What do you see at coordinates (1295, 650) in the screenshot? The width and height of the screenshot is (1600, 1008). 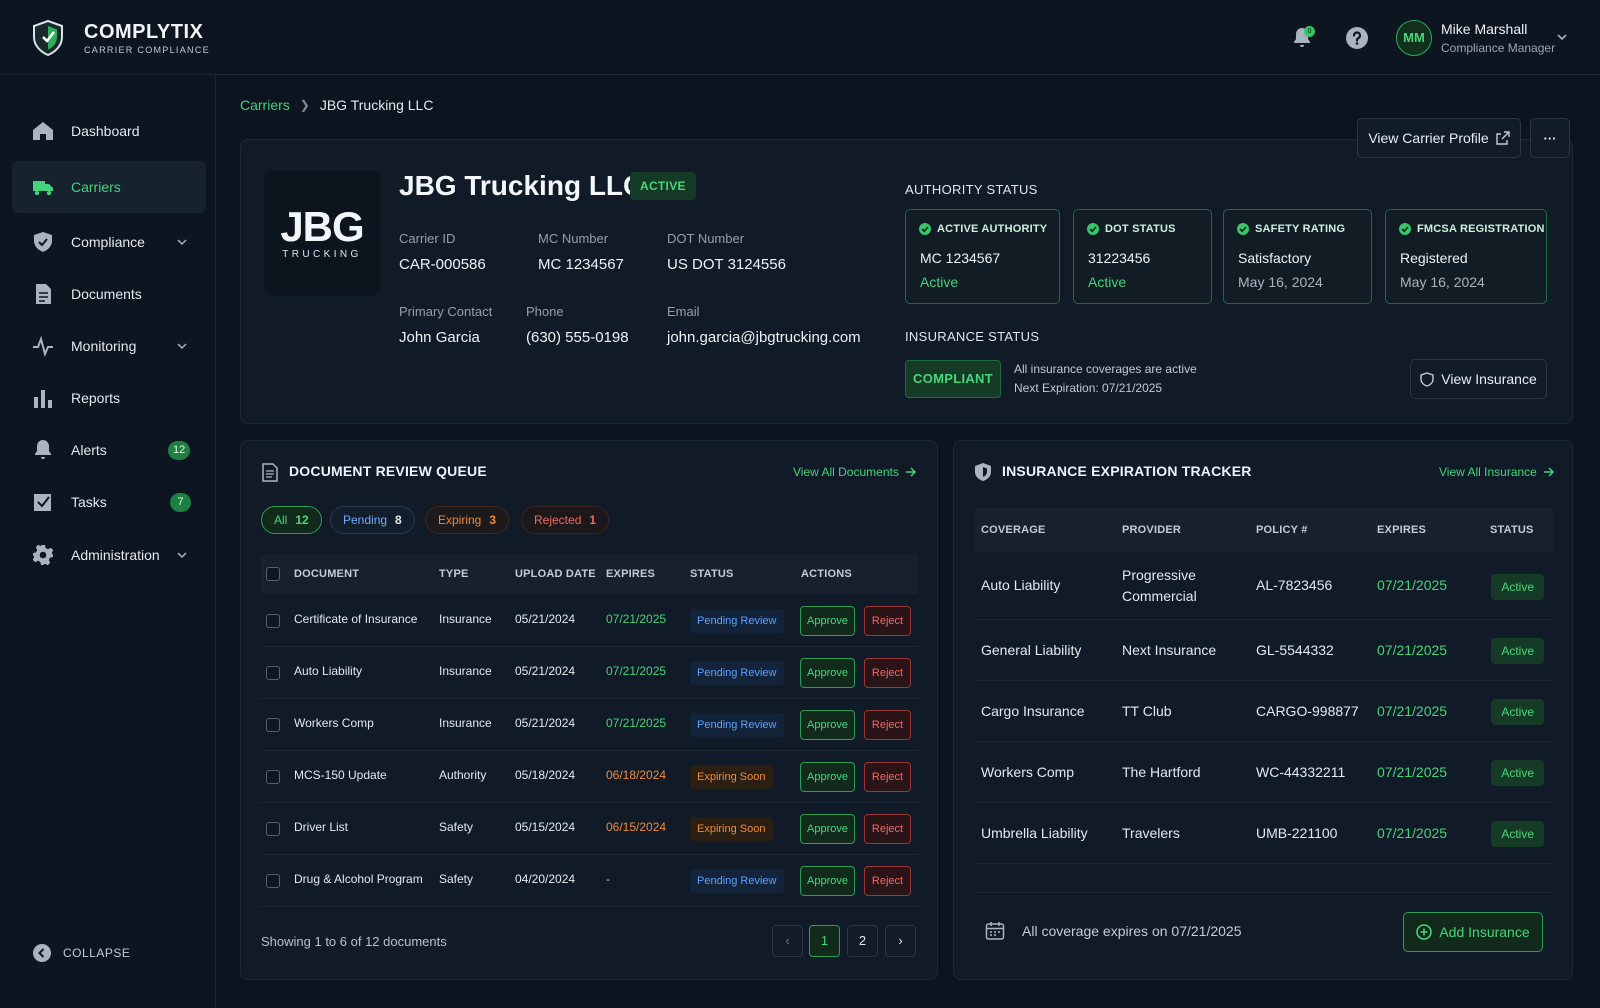 I see `row-policy: GL-5544332` at bounding box center [1295, 650].